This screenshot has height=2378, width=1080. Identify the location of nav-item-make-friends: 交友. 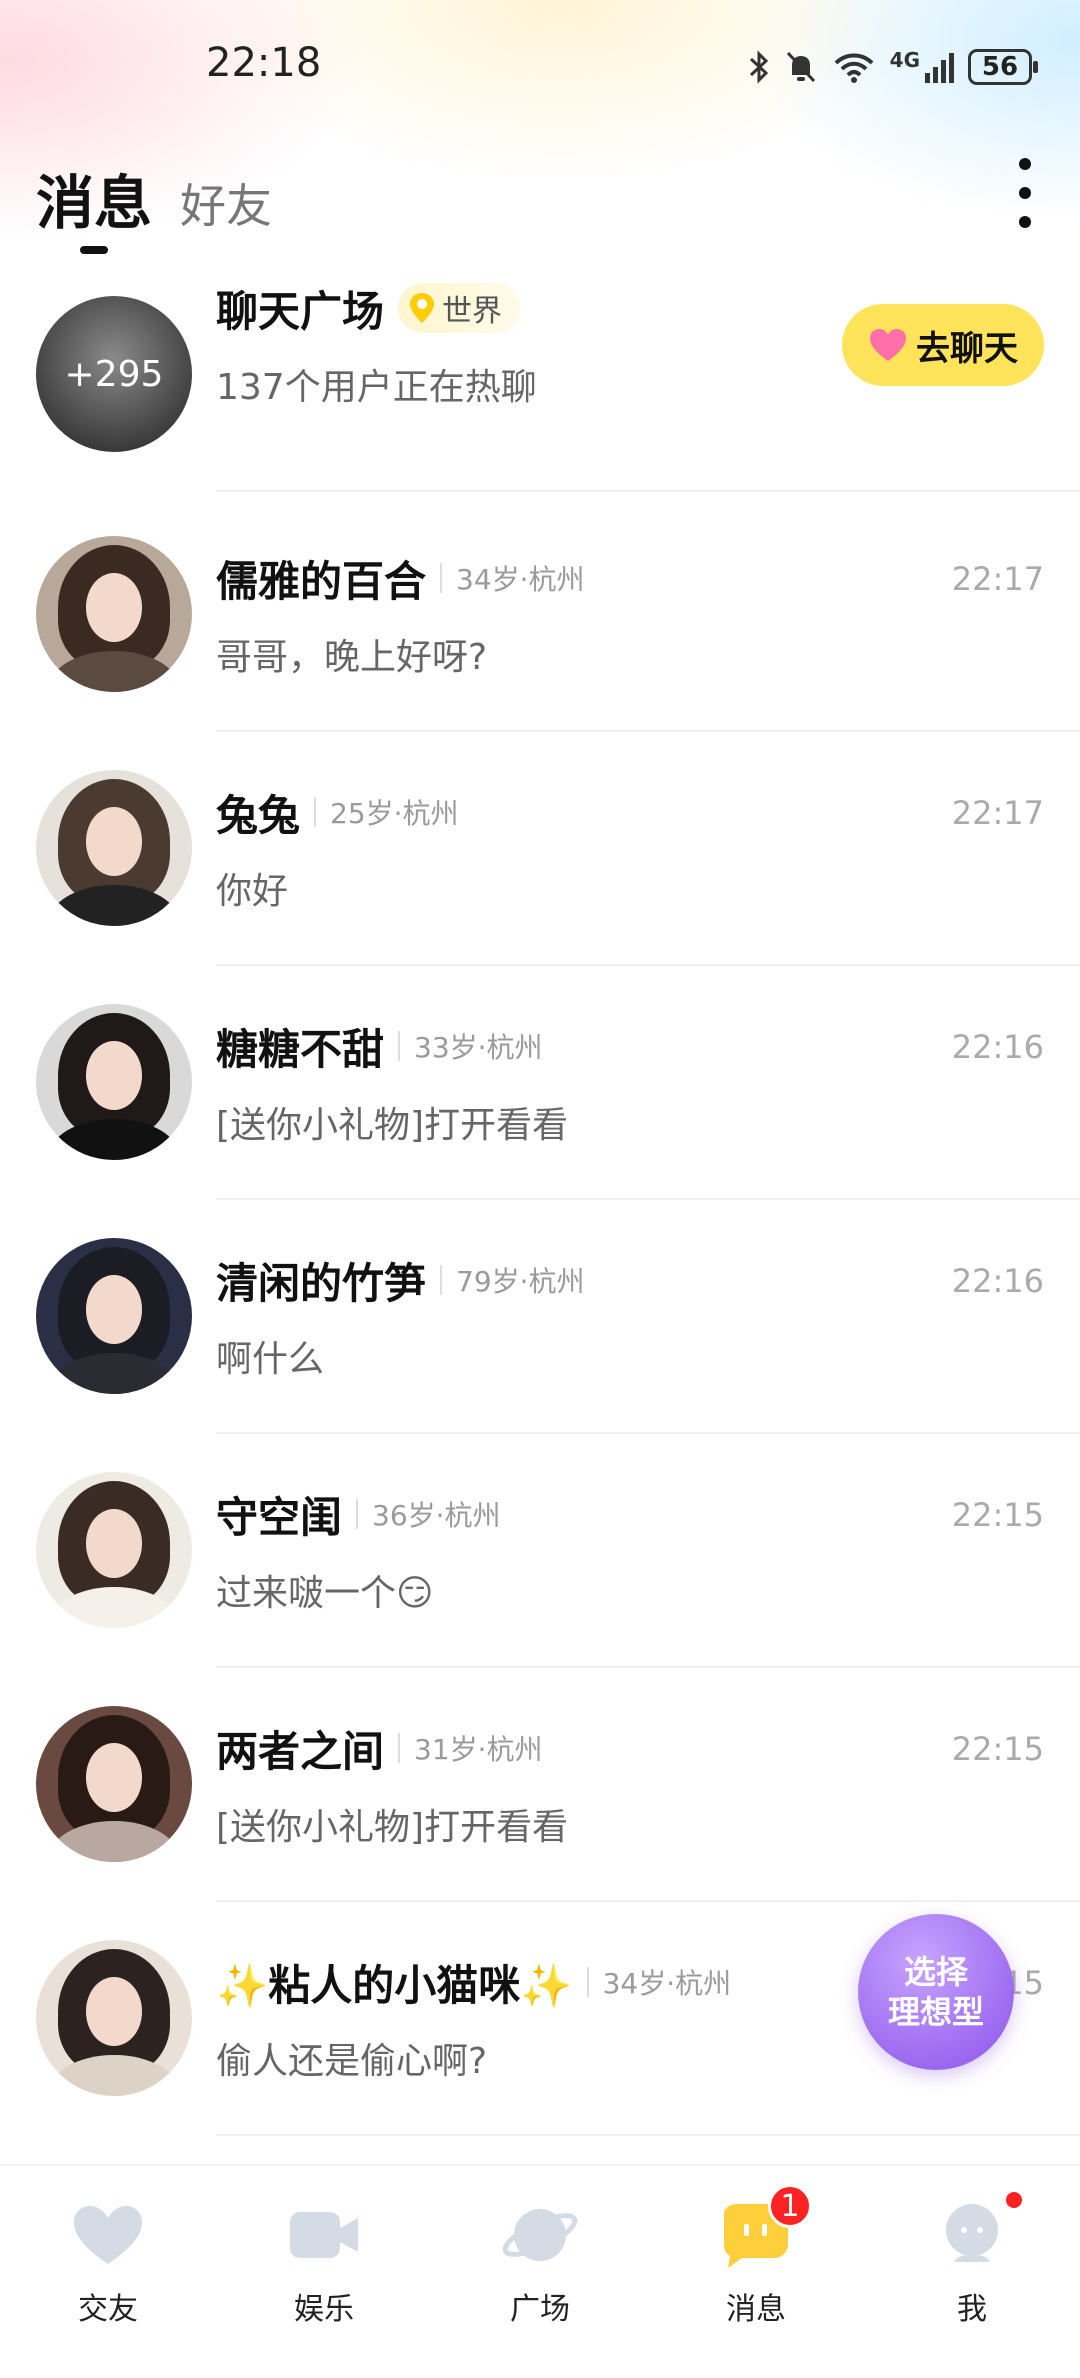
(108, 2270).